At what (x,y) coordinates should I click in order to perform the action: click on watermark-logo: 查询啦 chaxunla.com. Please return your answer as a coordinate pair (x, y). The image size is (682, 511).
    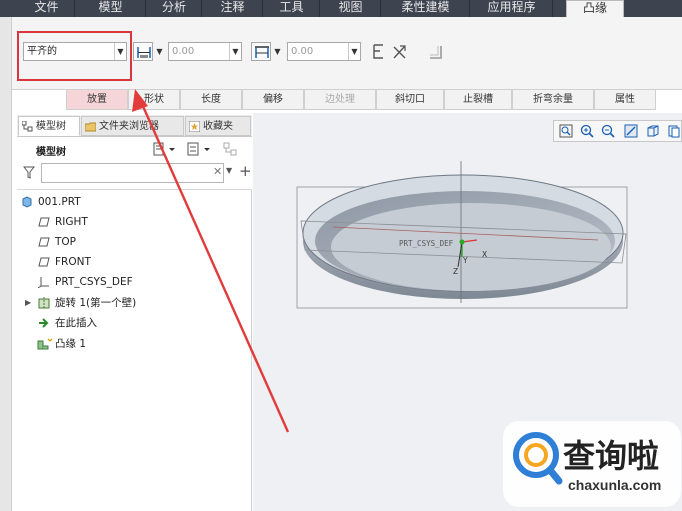
    Looking at the image, I should click on (592, 464).